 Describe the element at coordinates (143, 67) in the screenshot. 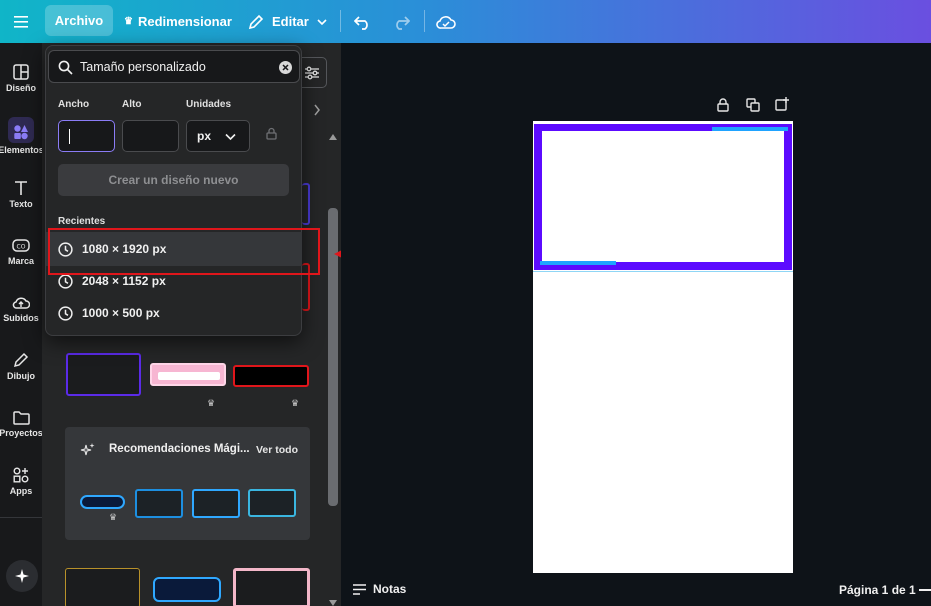

I see `search-value: Tamaño personalizado` at that location.